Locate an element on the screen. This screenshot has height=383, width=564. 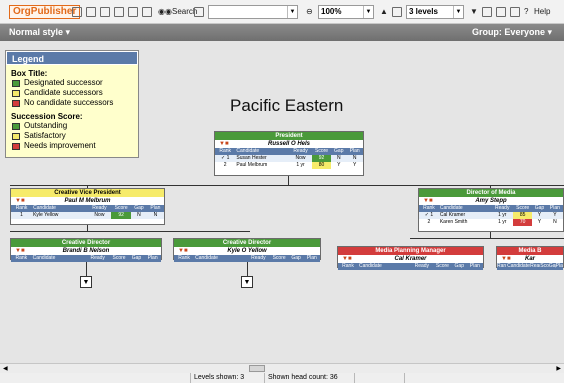
candidate-row: 2 Karen Smith 1 yr 70 Y N is located at coordinates (491, 222).